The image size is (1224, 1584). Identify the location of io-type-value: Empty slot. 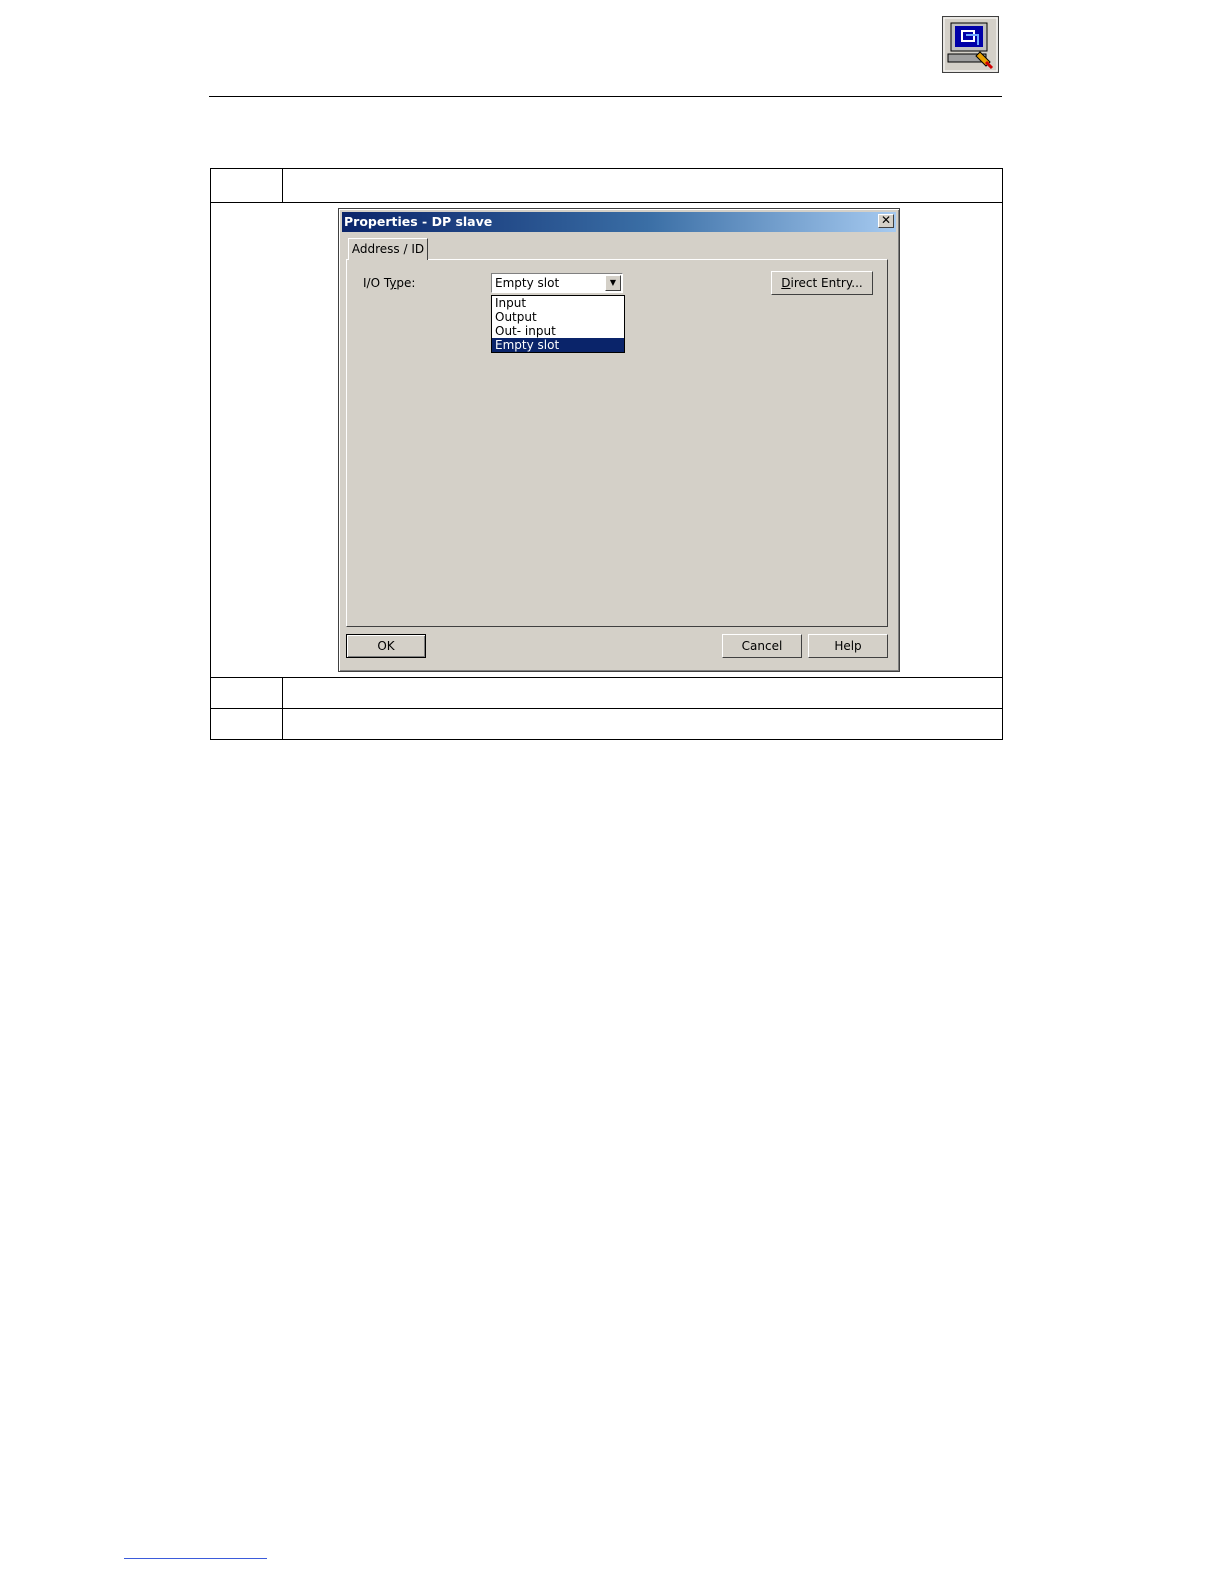
(527, 283).